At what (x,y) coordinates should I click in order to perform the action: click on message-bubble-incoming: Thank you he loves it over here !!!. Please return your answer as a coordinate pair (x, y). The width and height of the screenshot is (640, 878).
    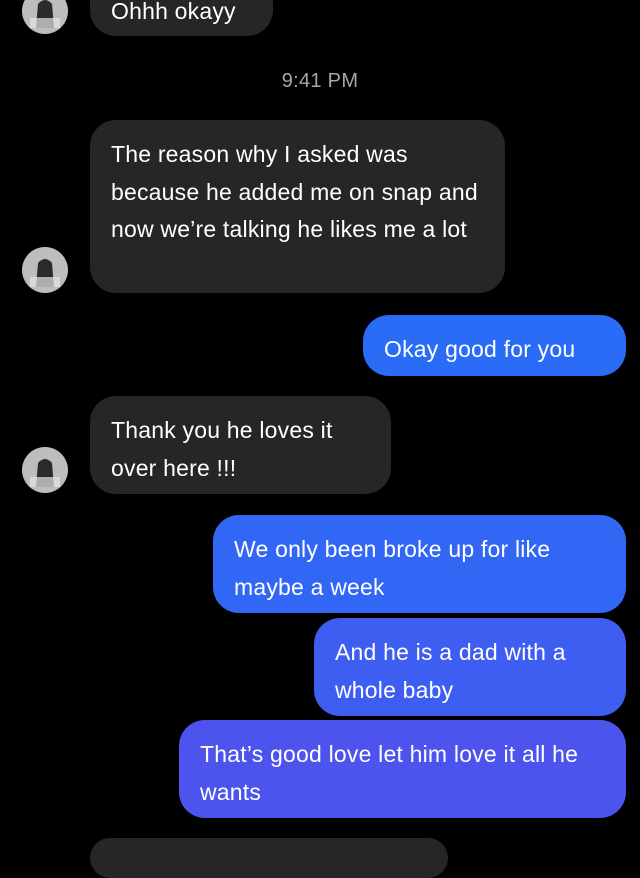
    Looking at the image, I should click on (240, 445).